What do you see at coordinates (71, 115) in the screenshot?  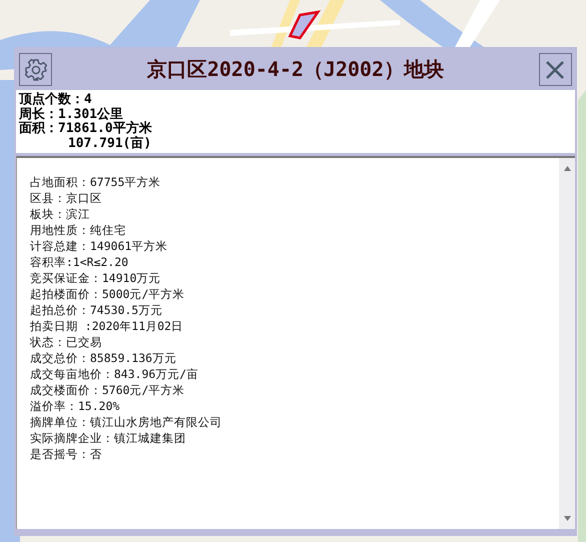 I see `summary-line: 周长：1.301公里` at bounding box center [71, 115].